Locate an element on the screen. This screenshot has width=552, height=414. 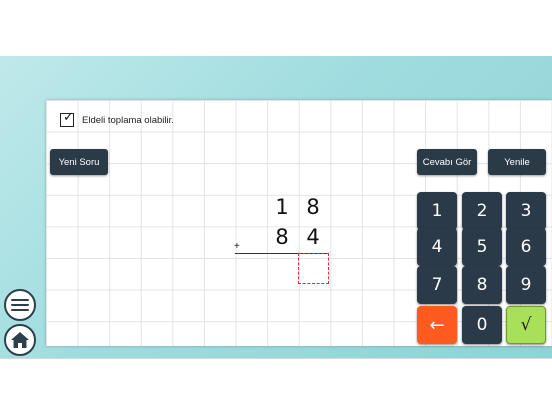
refresh-button: Yenile is located at coordinates (517, 162).